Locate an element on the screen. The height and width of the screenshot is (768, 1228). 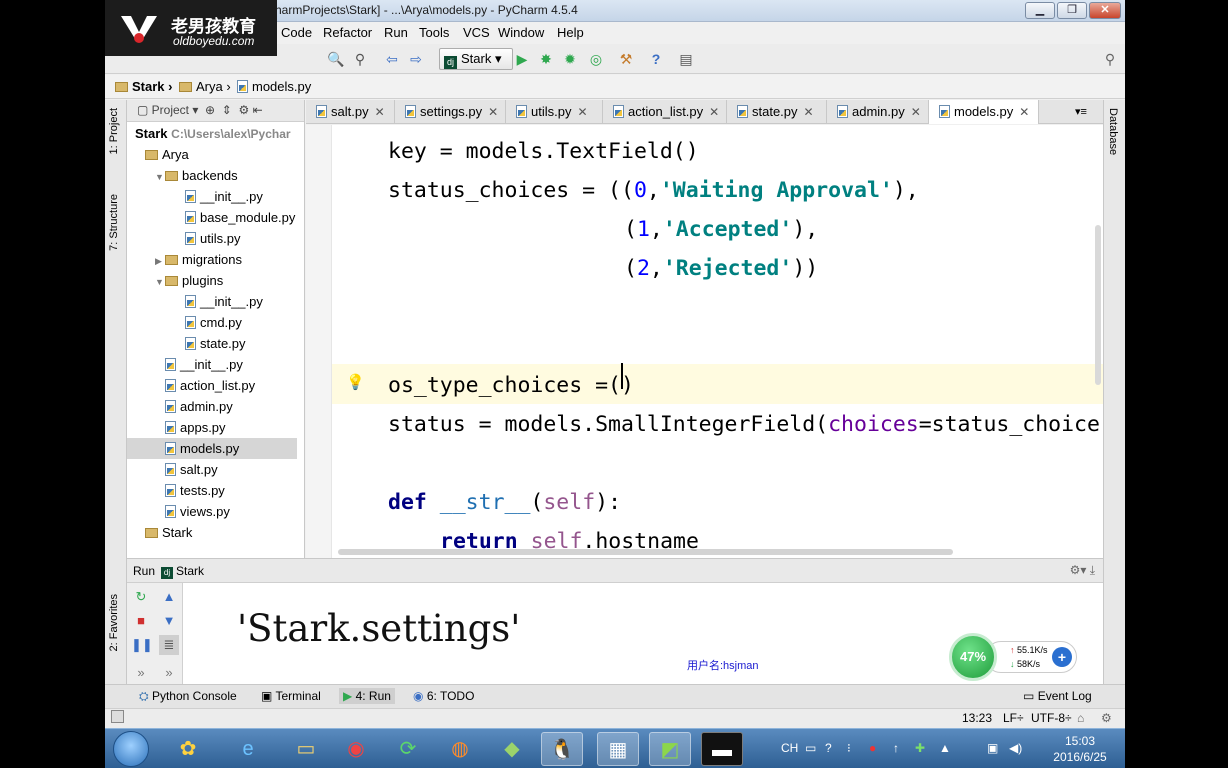
menu-vcs: VCS is located at coordinates (476, 32).